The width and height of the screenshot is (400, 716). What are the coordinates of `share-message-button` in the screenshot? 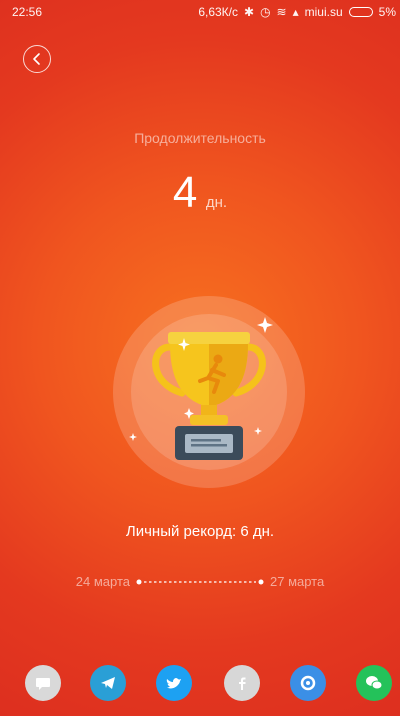 It's located at (43, 683).